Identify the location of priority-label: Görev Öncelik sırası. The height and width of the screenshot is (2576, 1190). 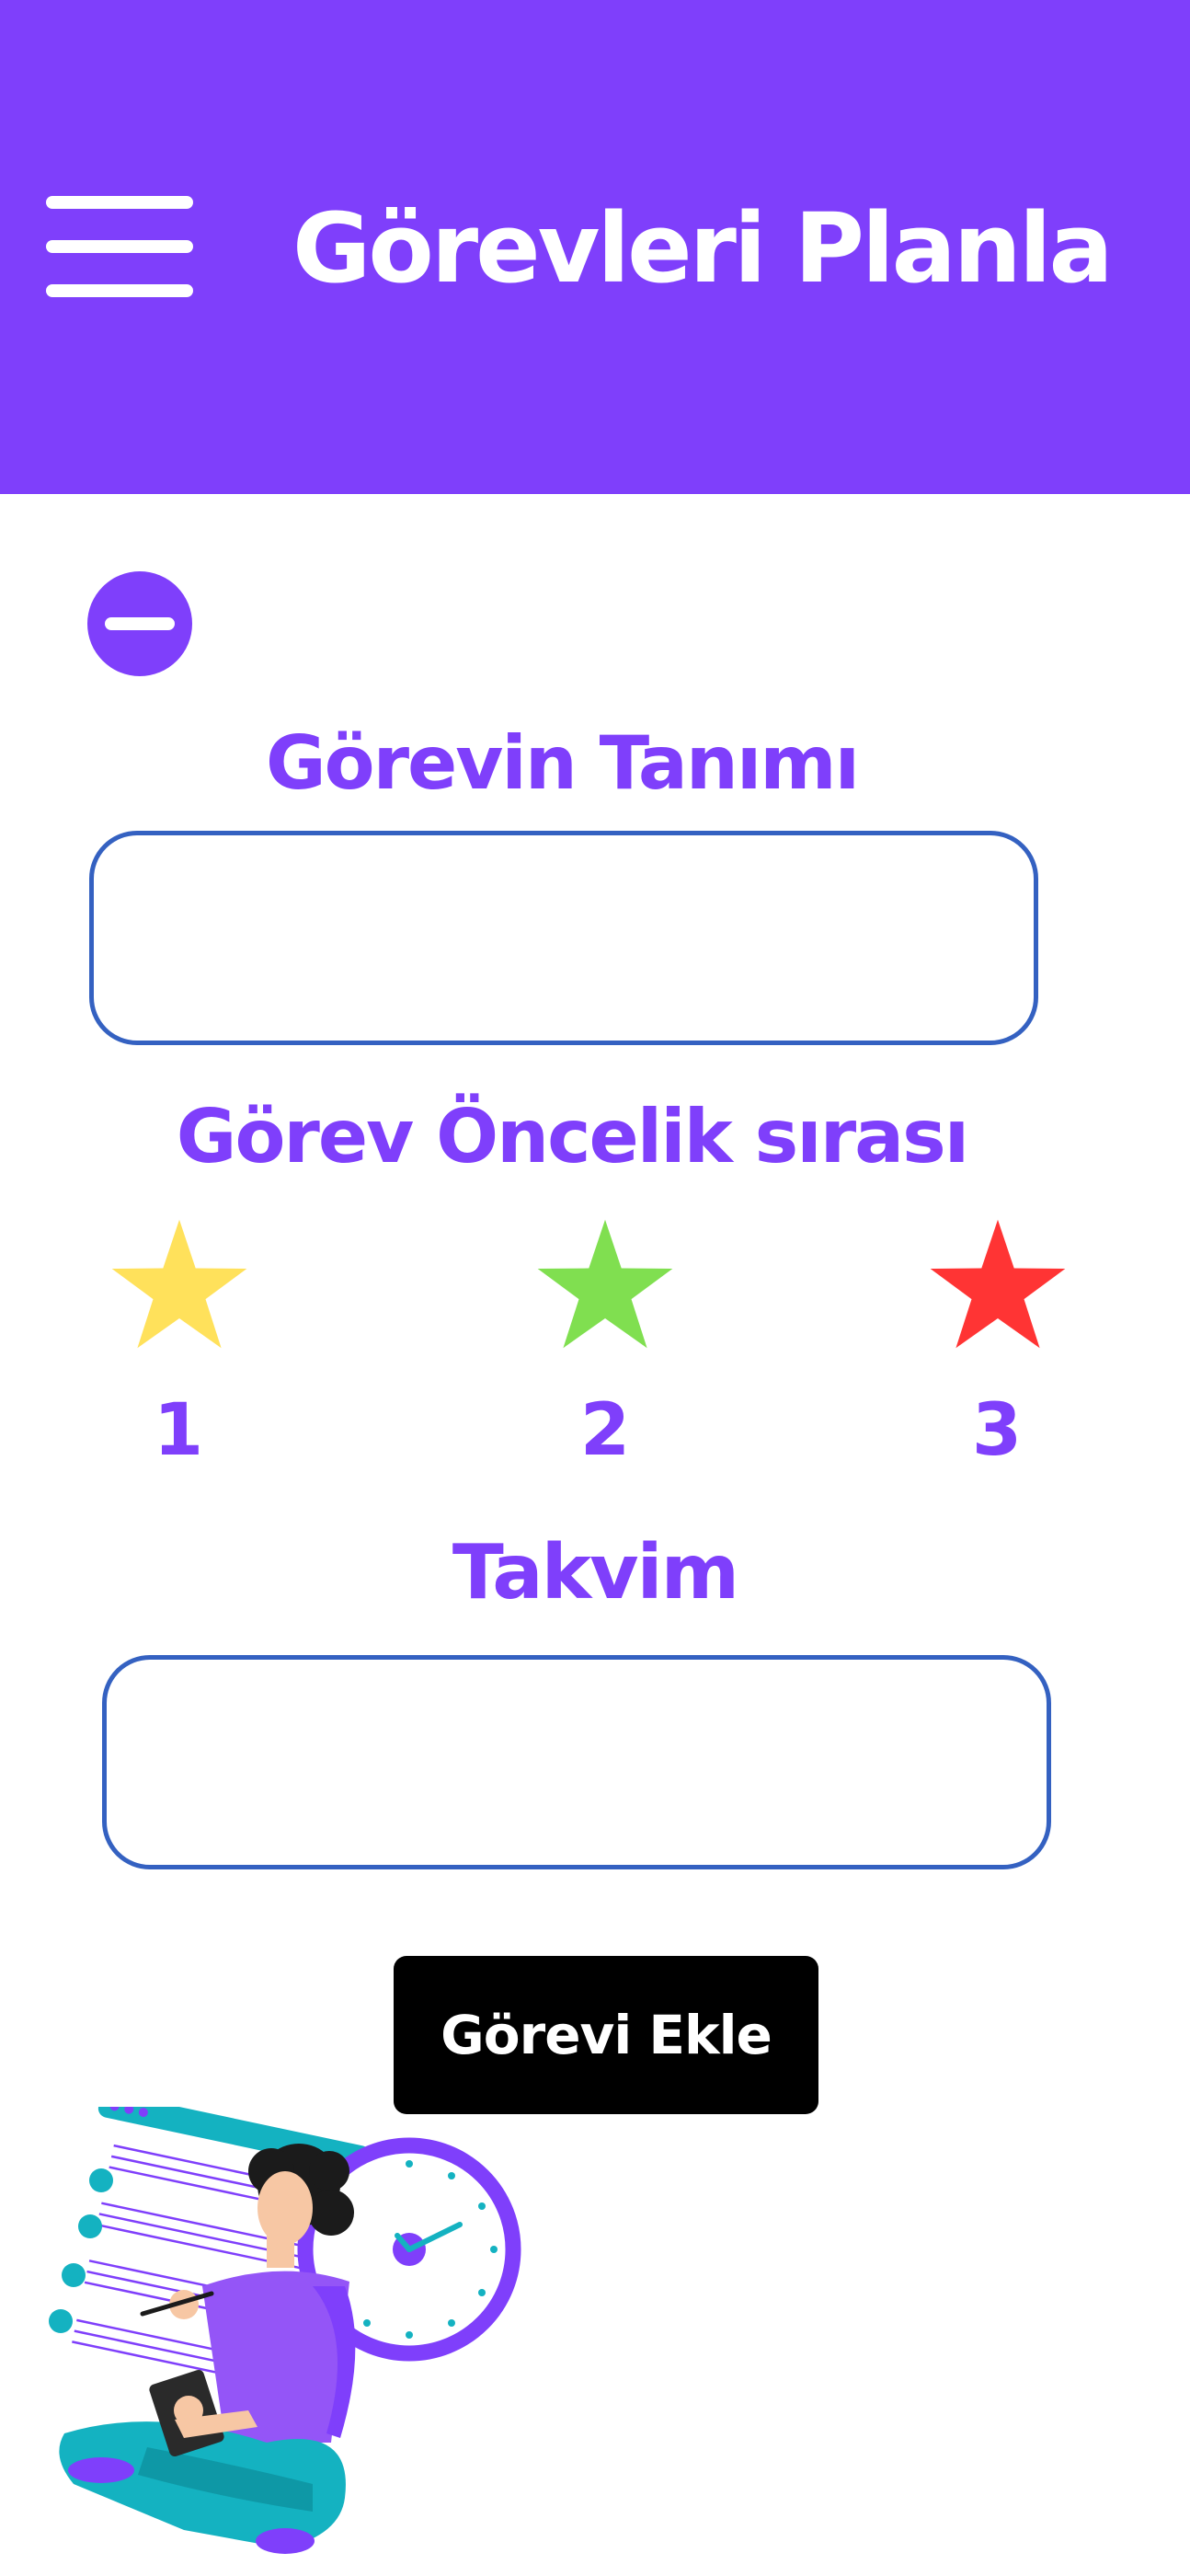
(572, 1136).